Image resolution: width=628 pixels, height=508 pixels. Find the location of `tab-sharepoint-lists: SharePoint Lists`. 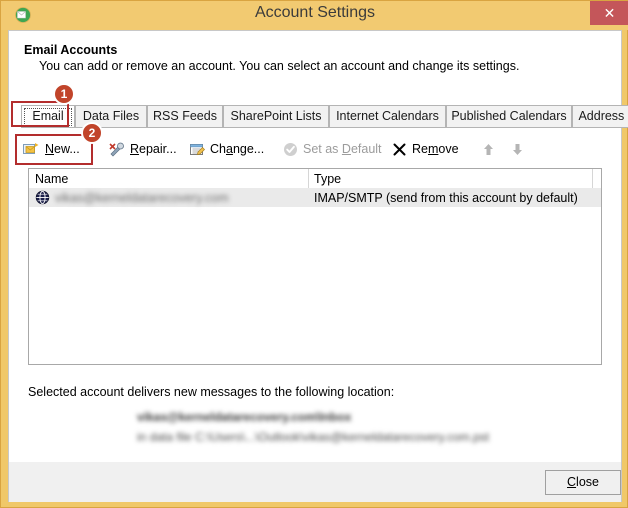

tab-sharepoint-lists: SharePoint Lists is located at coordinates (276, 116).